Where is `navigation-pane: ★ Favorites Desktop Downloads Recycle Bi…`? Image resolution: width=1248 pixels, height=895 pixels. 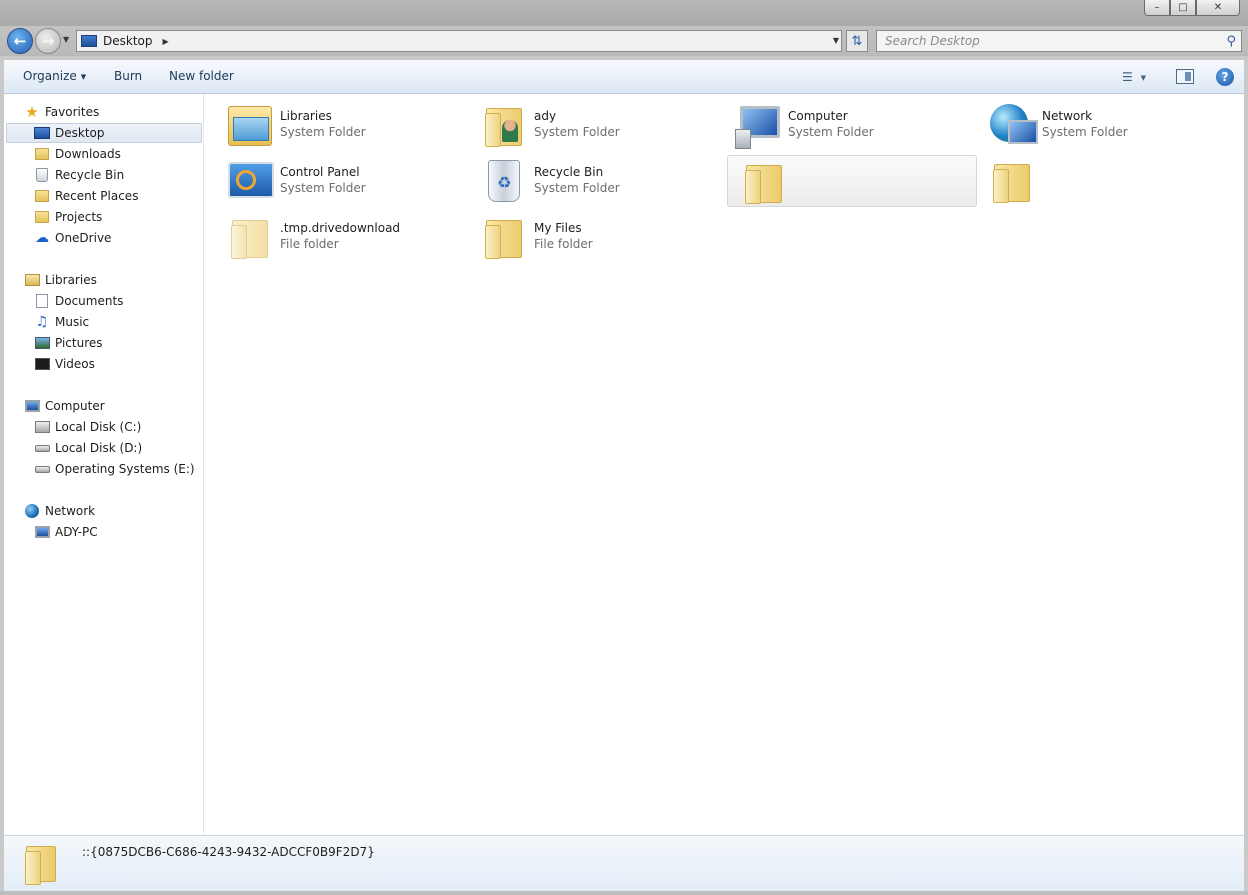 navigation-pane: ★ Favorites Desktop Downloads Recycle Bi… is located at coordinates (104, 464).